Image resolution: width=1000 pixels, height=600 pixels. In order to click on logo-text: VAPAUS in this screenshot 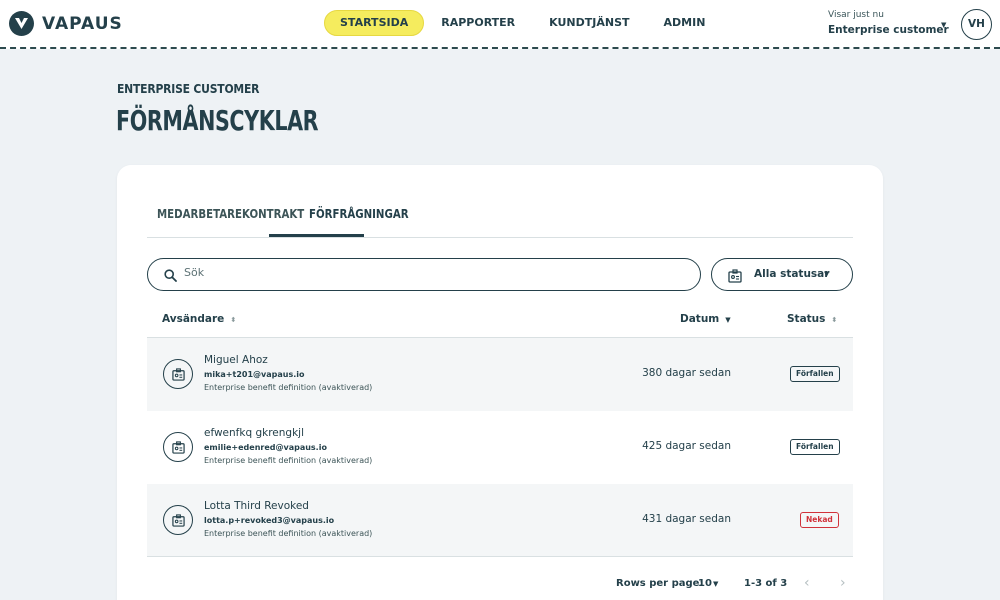, I will do `click(82, 23)`.